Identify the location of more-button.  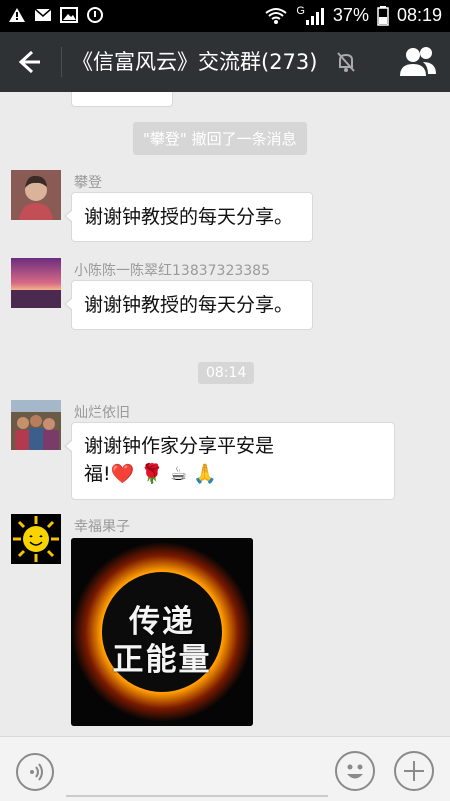
(414, 771).